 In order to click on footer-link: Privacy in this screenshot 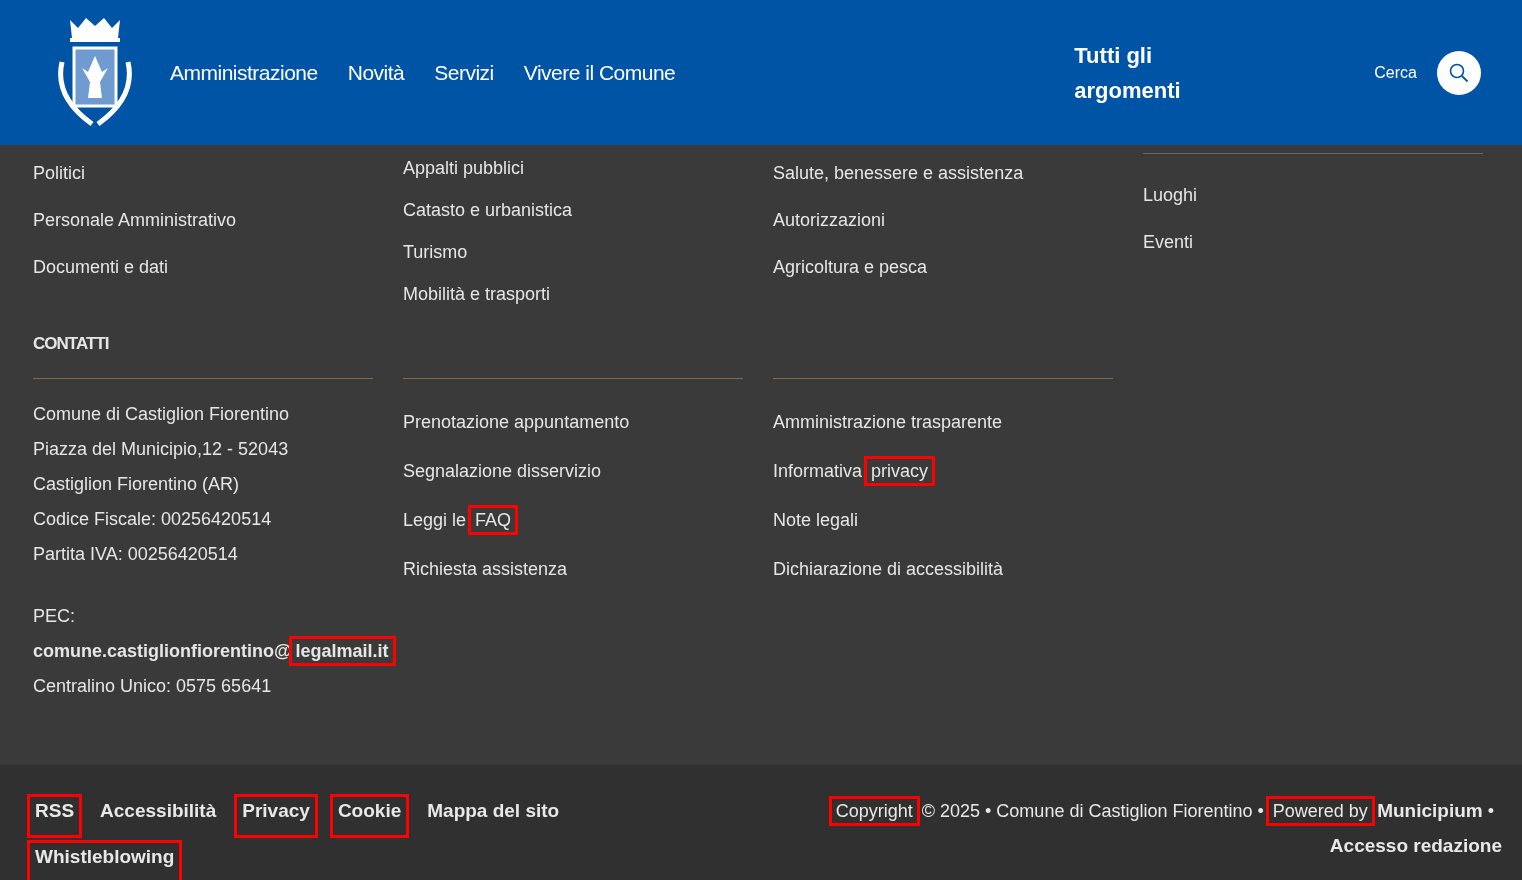, I will do `click(276, 816)`.